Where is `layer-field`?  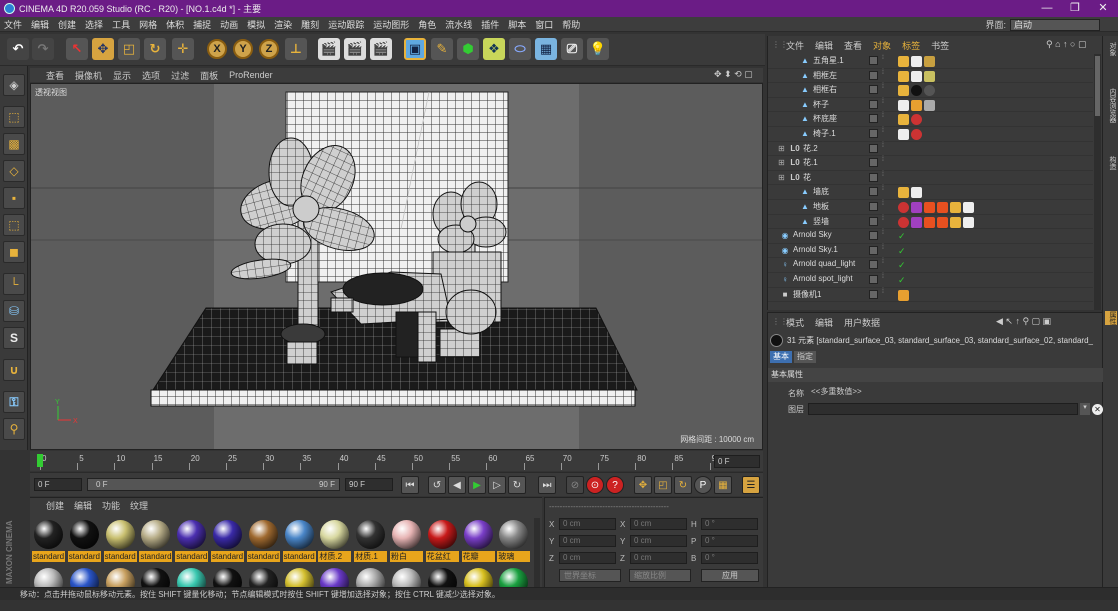
layer-field is located at coordinates (943, 409).